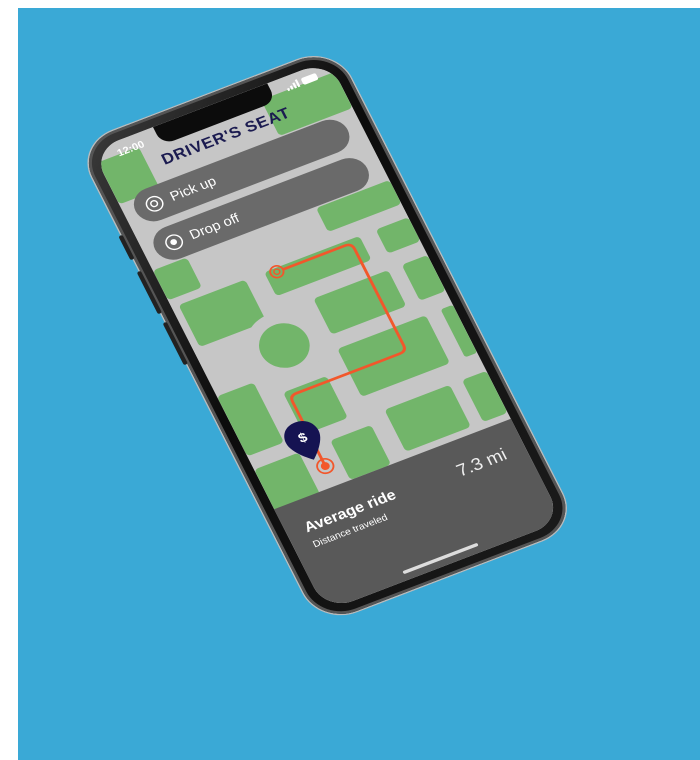 This screenshot has width=700, height=760. I want to click on pickup-location-icon, so click(154, 204).